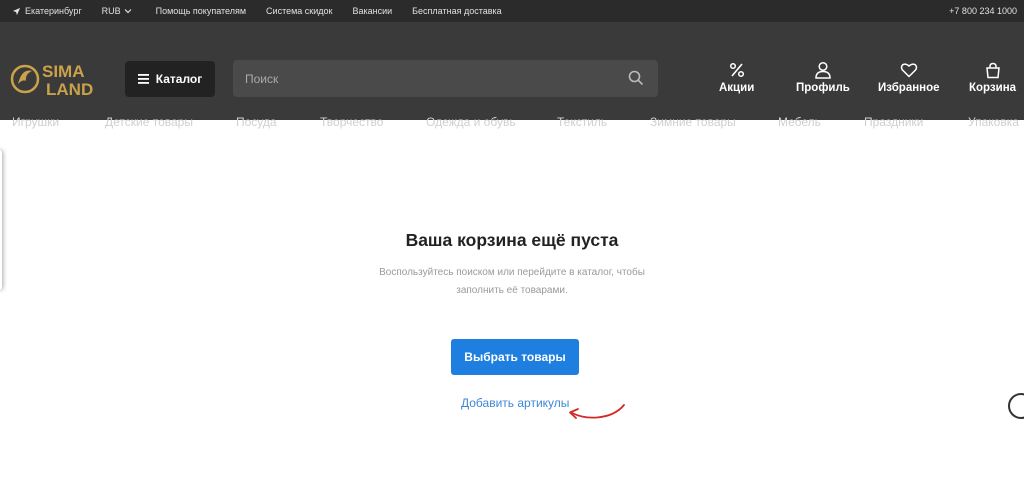  What do you see at coordinates (471, 122) in the screenshot?
I see `nav-item-clothing-shoes: Одежда и обувь` at bounding box center [471, 122].